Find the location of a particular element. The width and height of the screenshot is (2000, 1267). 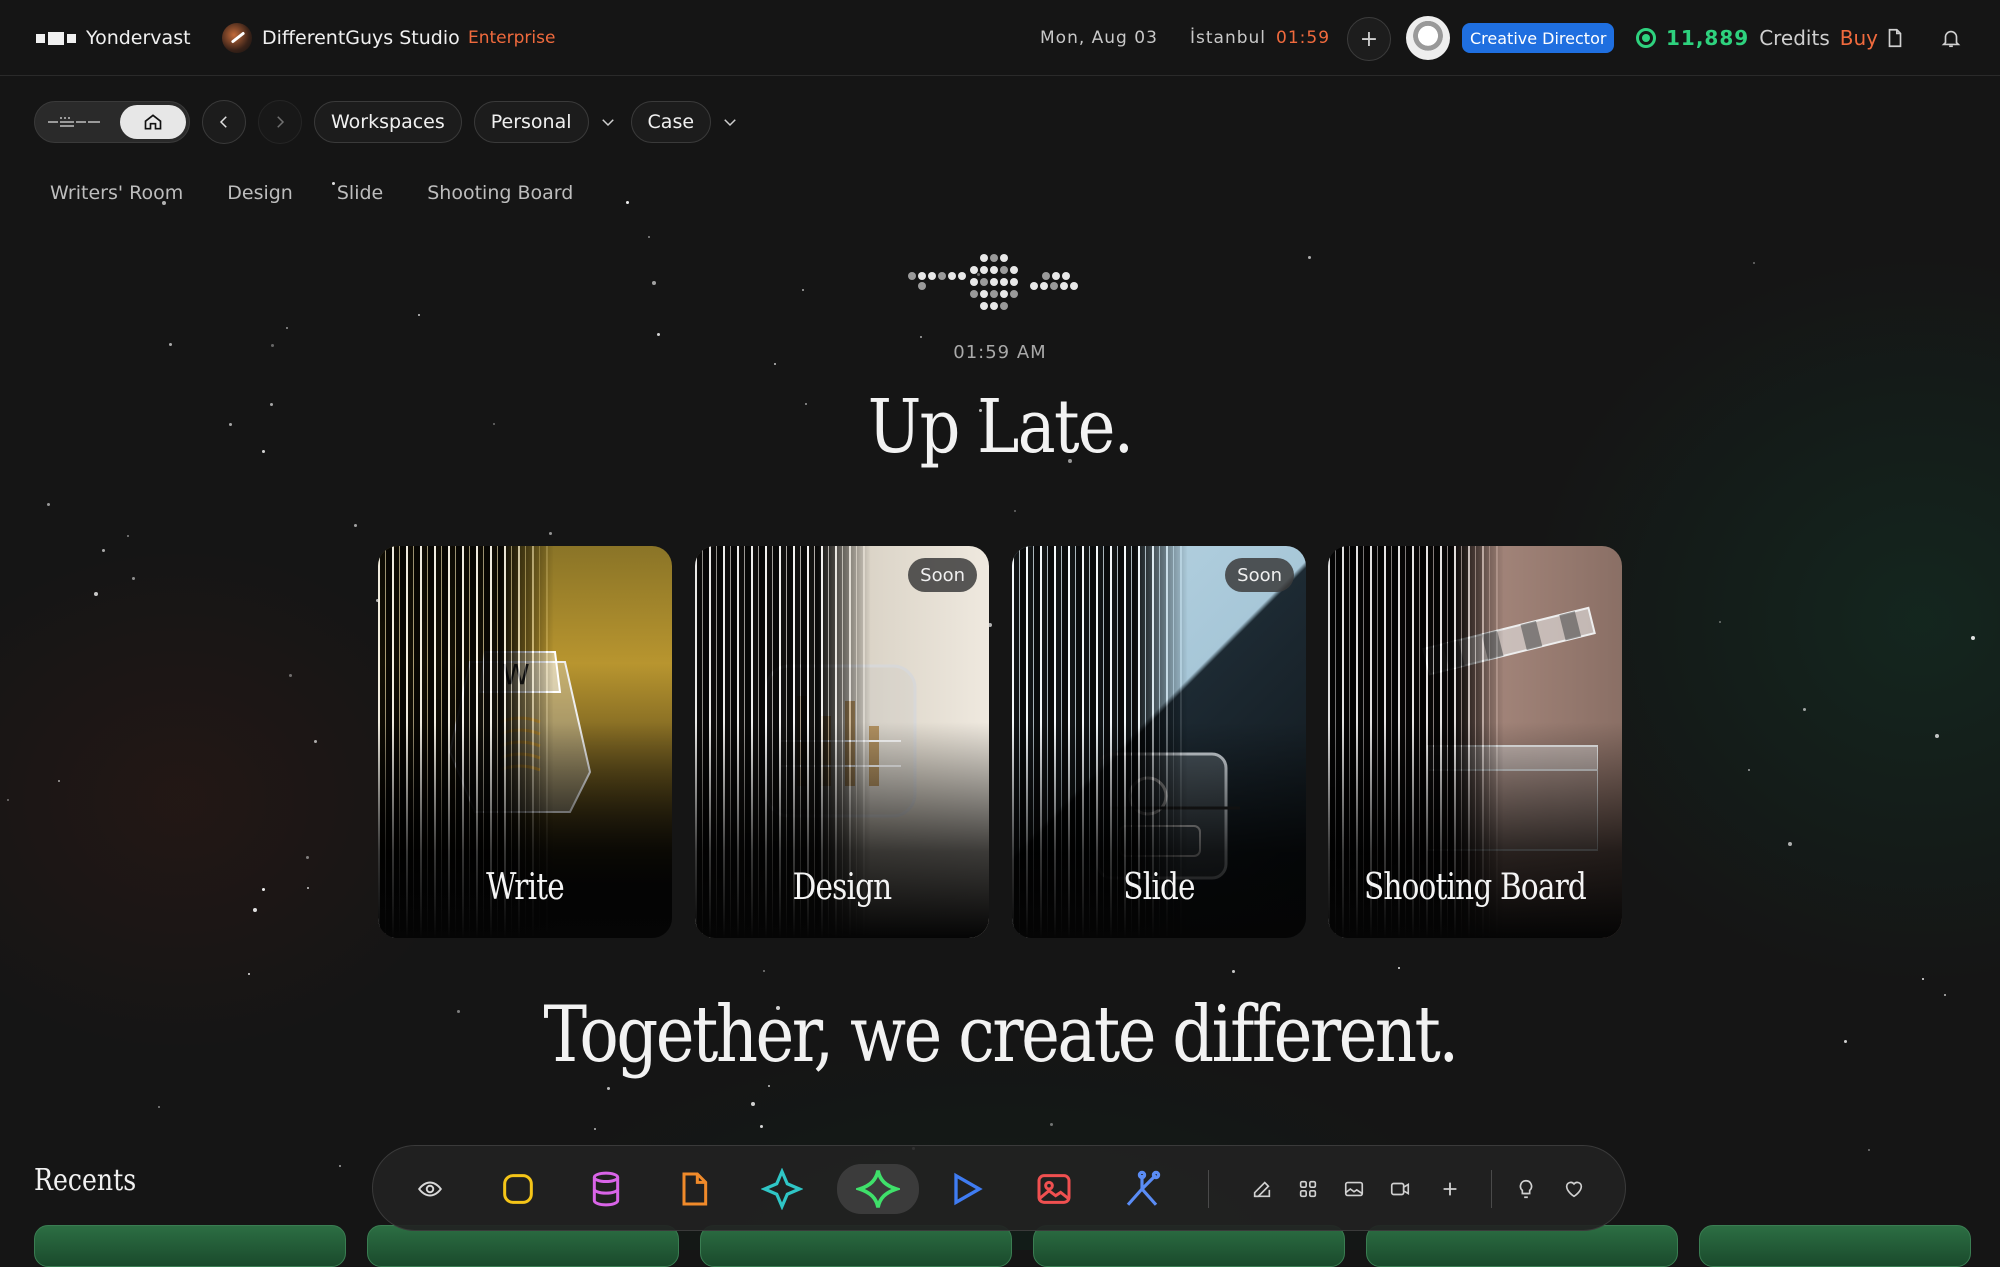

dots-mini-icon is located at coordinates (74, 122).